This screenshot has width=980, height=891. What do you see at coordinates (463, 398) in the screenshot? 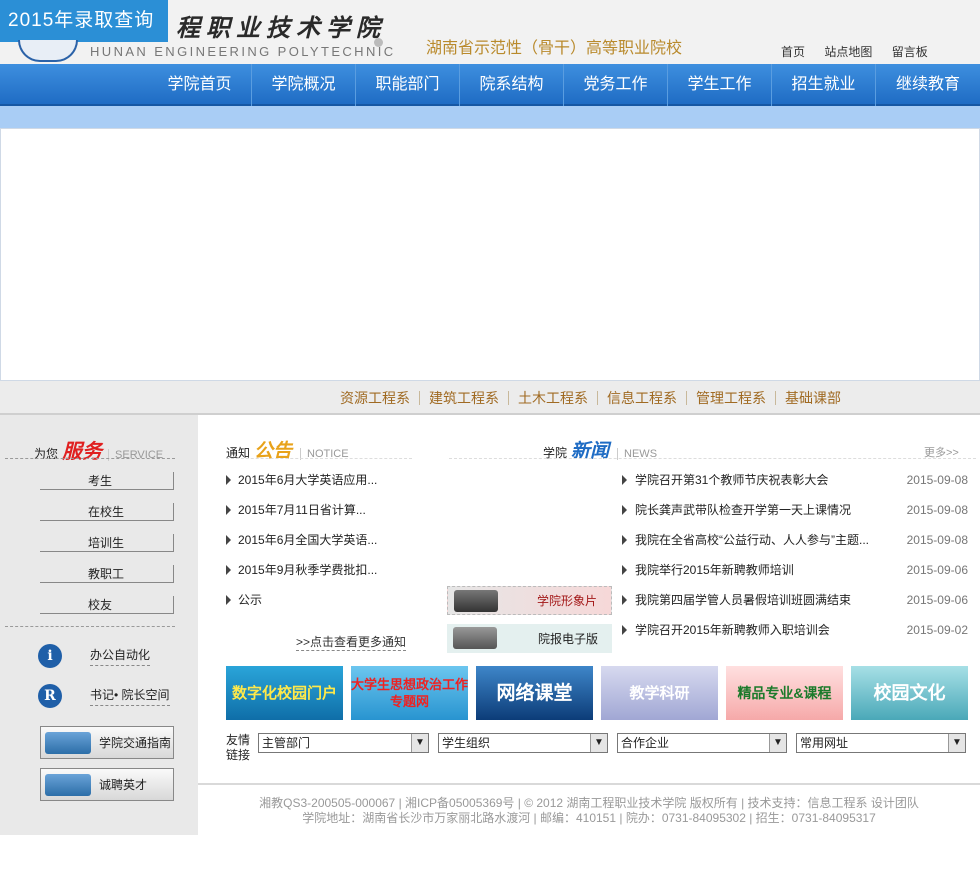
I see `dept-link-architecture: 建筑工程系` at bounding box center [463, 398].